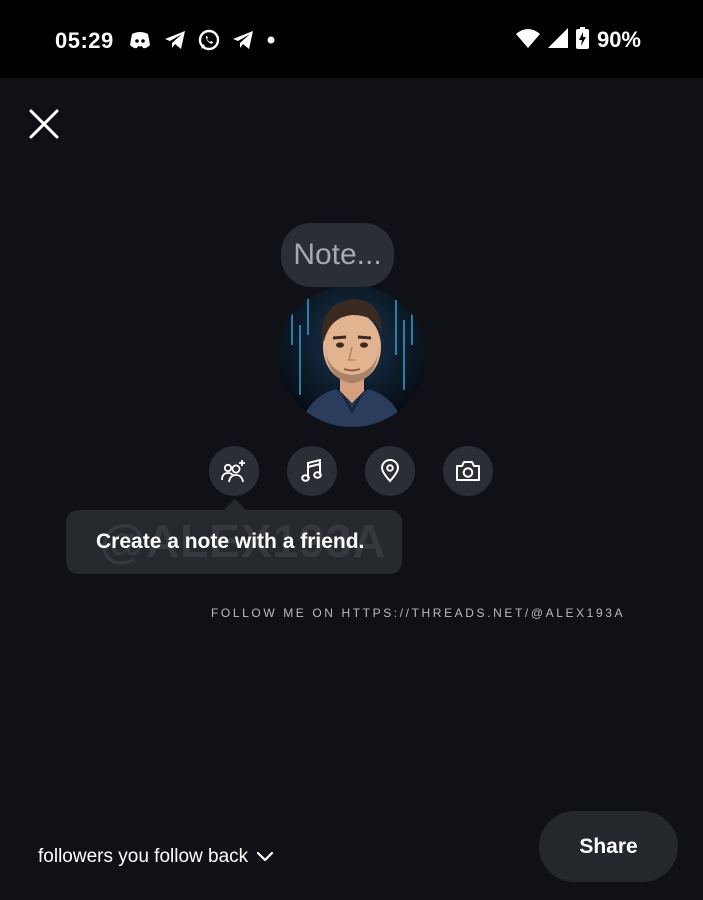 The height and width of the screenshot is (900, 703). I want to click on notification-icons, so click(202, 40).